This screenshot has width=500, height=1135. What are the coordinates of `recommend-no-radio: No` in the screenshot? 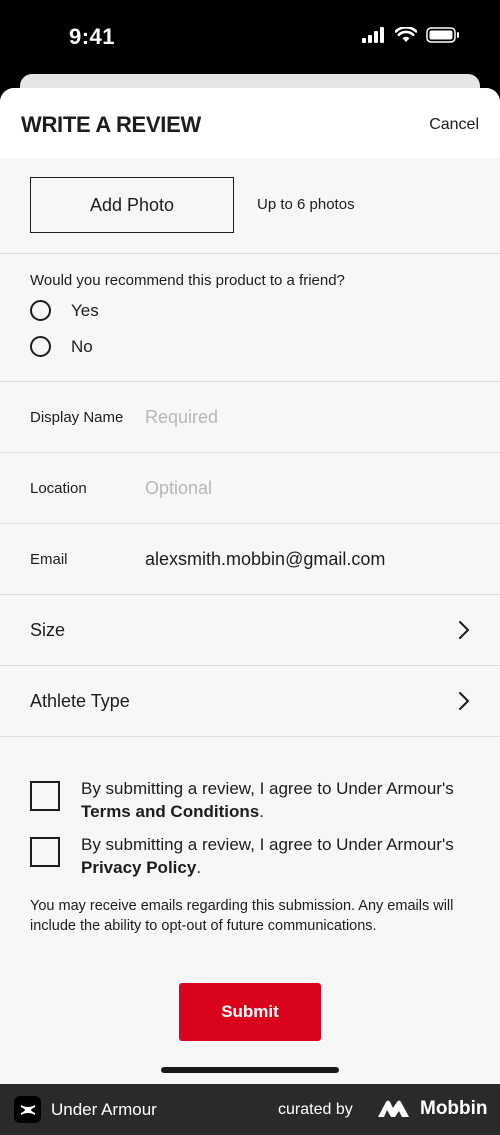 It's located at (61, 346).